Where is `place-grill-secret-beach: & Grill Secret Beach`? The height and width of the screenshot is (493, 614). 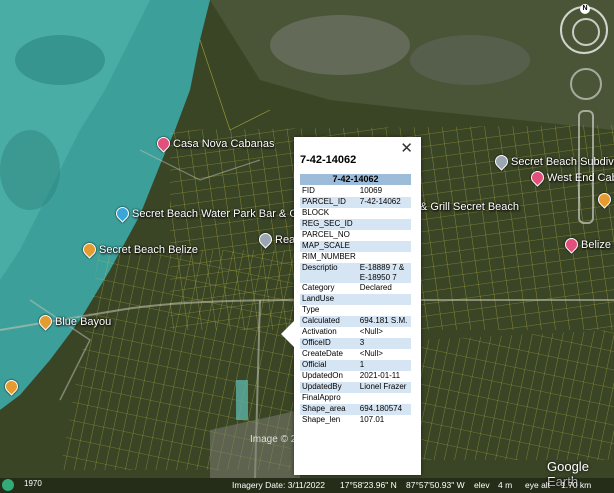 place-grill-secret-beach: & Grill Secret Beach is located at coordinates (469, 207).